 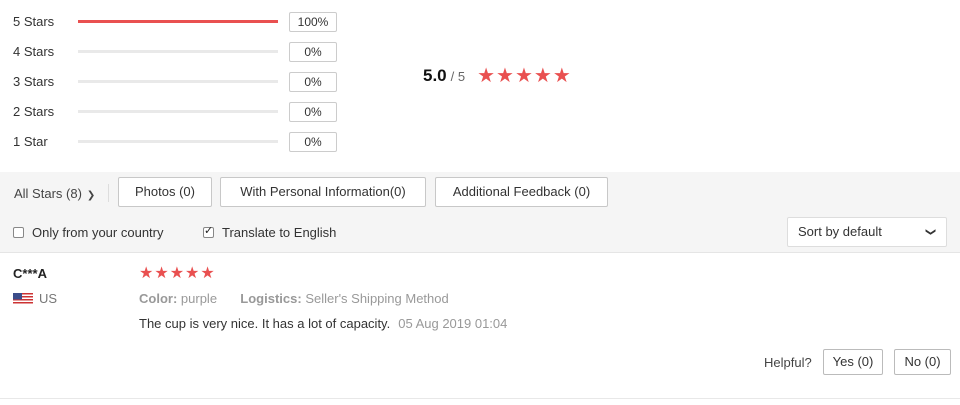 I want to click on logistics-value: Seller's Shipping Method, so click(x=377, y=298).